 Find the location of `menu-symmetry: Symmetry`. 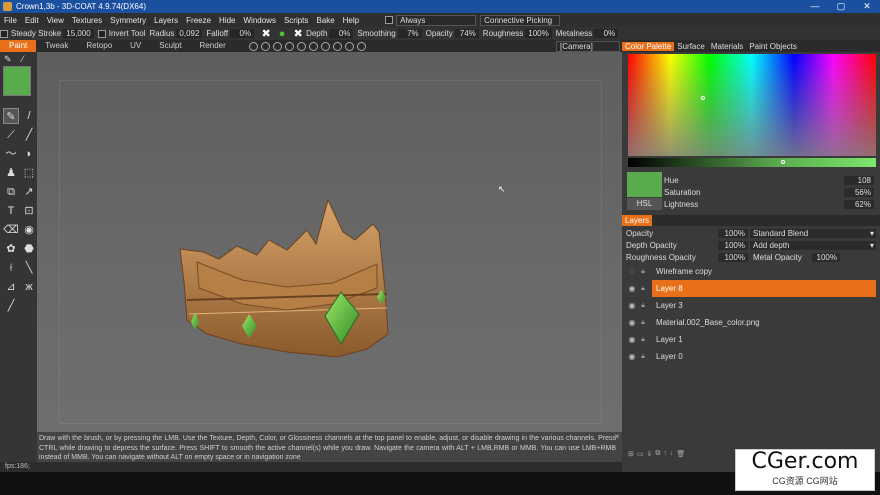

menu-symmetry: Symmetry is located at coordinates (128, 20).